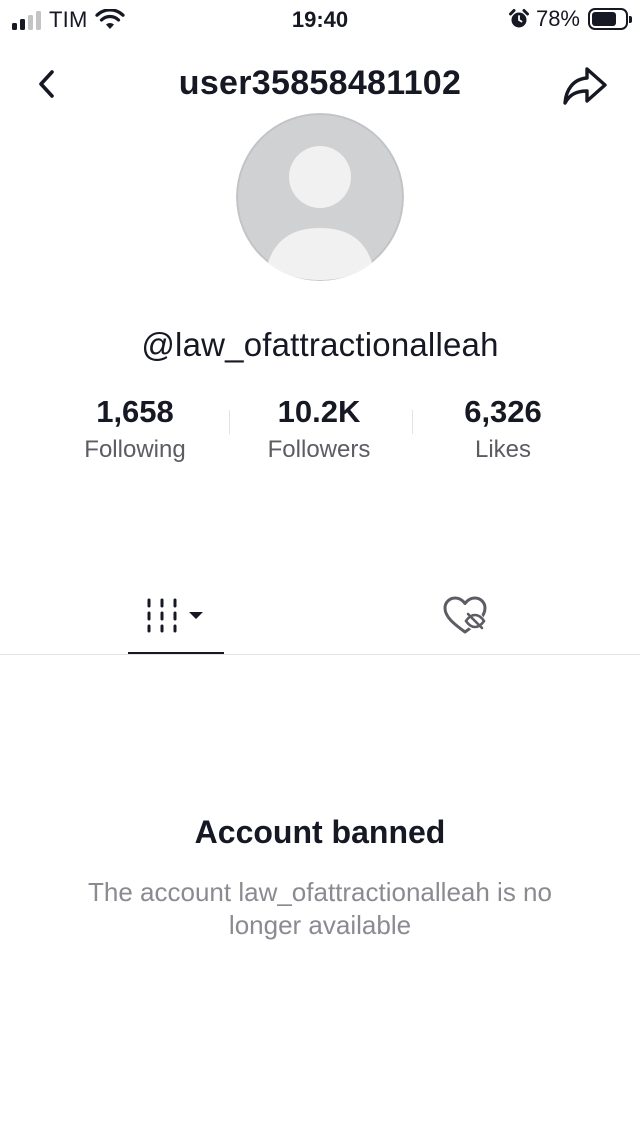  Describe the element at coordinates (320, 654) in the screenshot. I see `tabs-divider` at that location.